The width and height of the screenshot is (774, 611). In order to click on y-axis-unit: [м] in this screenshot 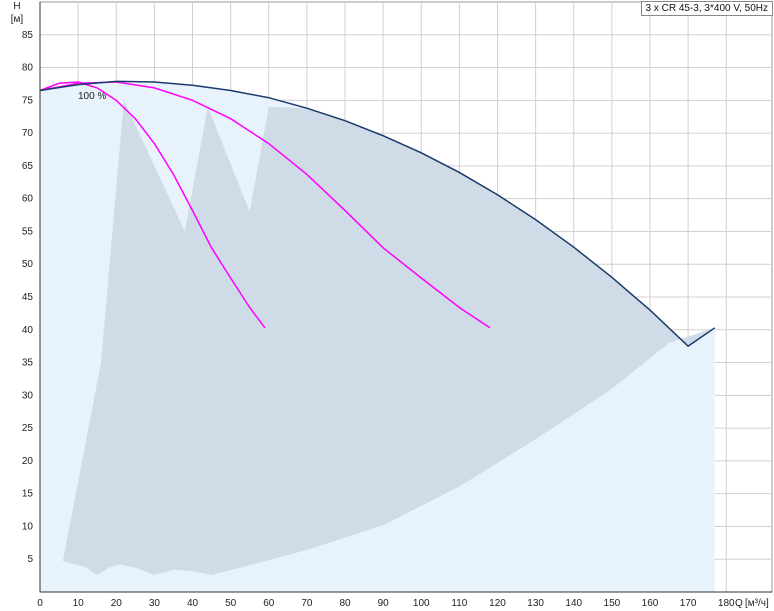, I will do `click(17, 19)`.